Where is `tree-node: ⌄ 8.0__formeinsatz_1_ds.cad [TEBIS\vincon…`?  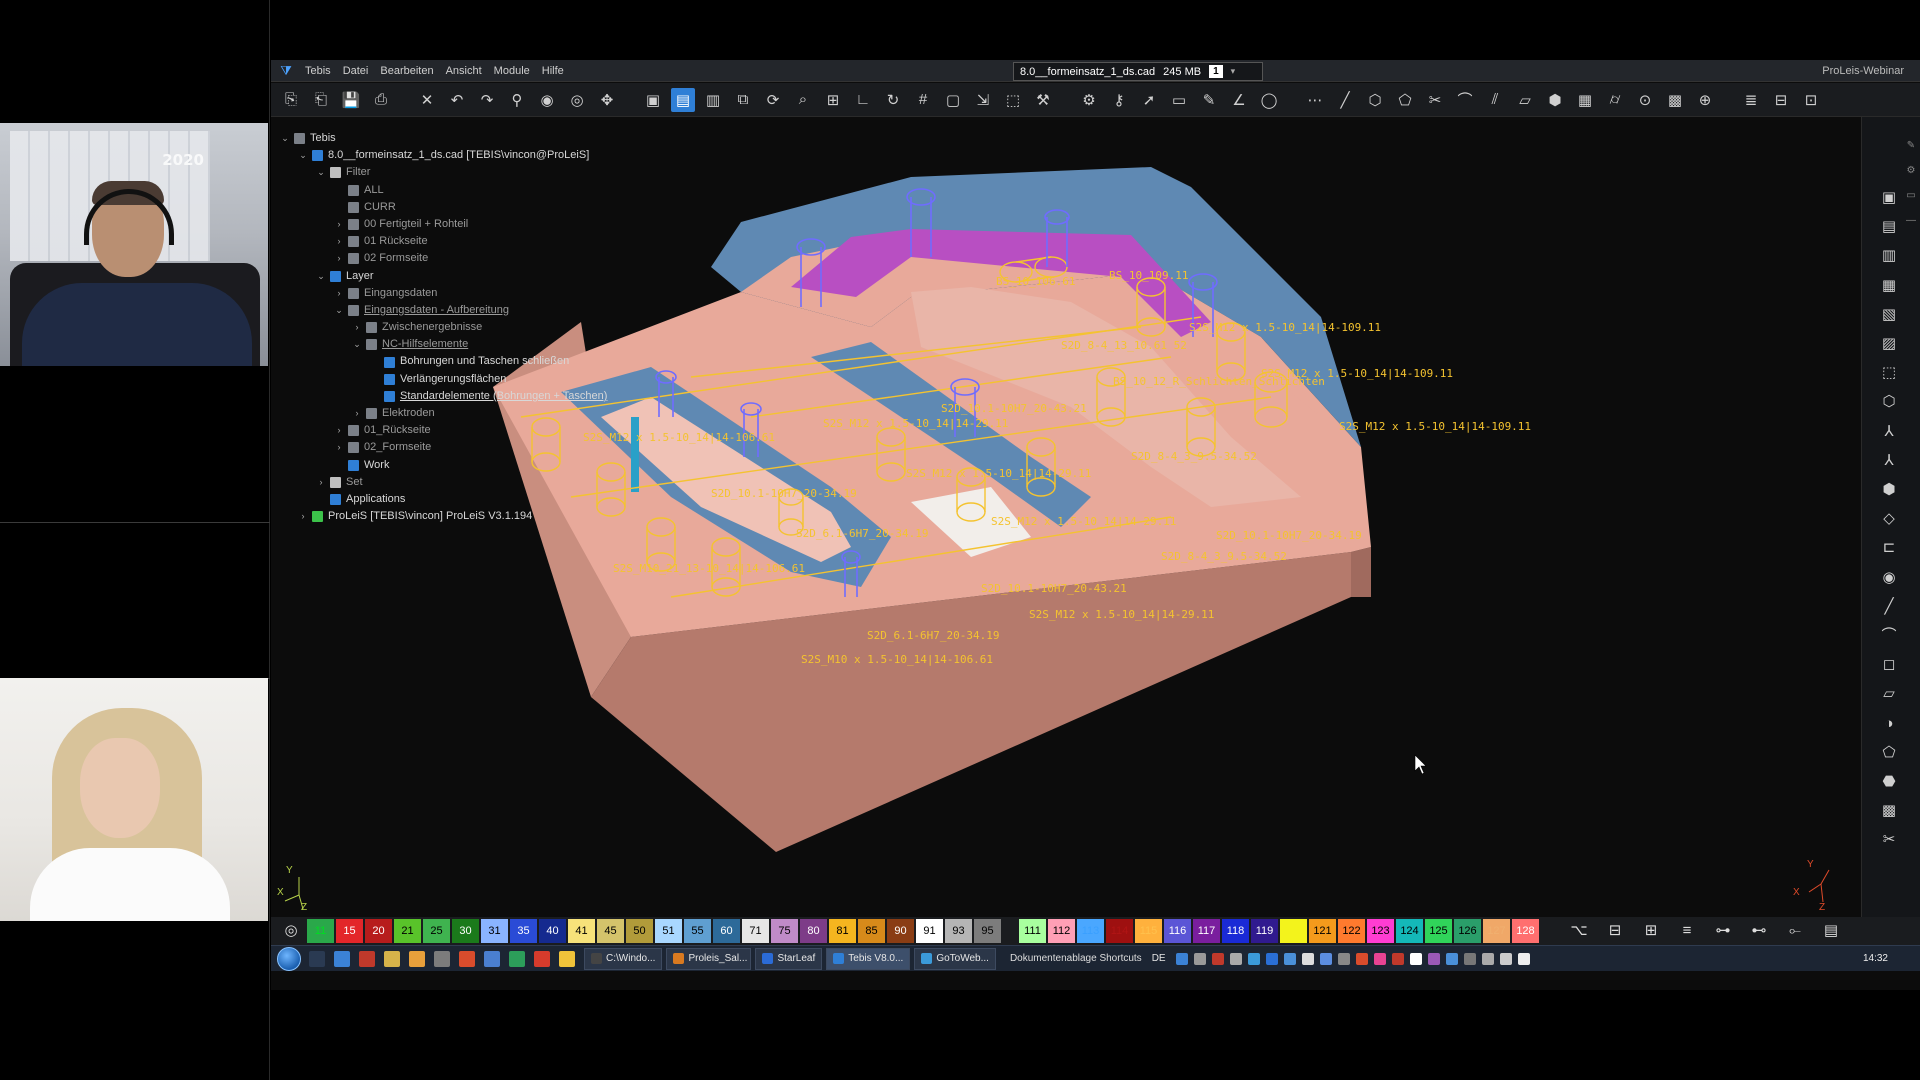
tree-node: ⌄ 8.0__formeinsatz_1_ds.cad [TEBIS\vincon… is located at coordinates (469, 155).